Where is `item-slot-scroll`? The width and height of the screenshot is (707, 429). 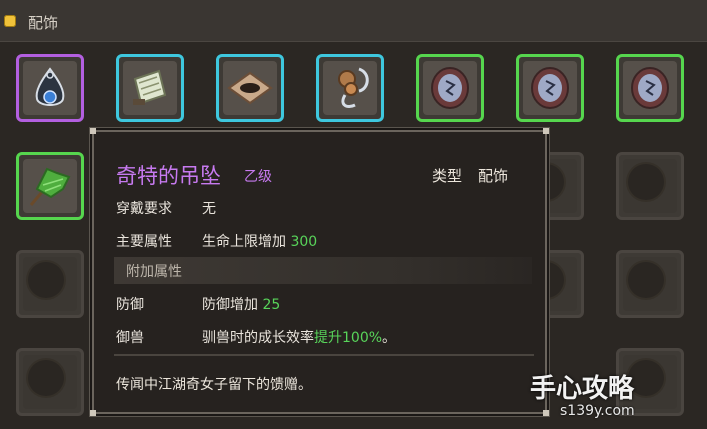 item-slot-scroll is located at coordinates (150, 88).